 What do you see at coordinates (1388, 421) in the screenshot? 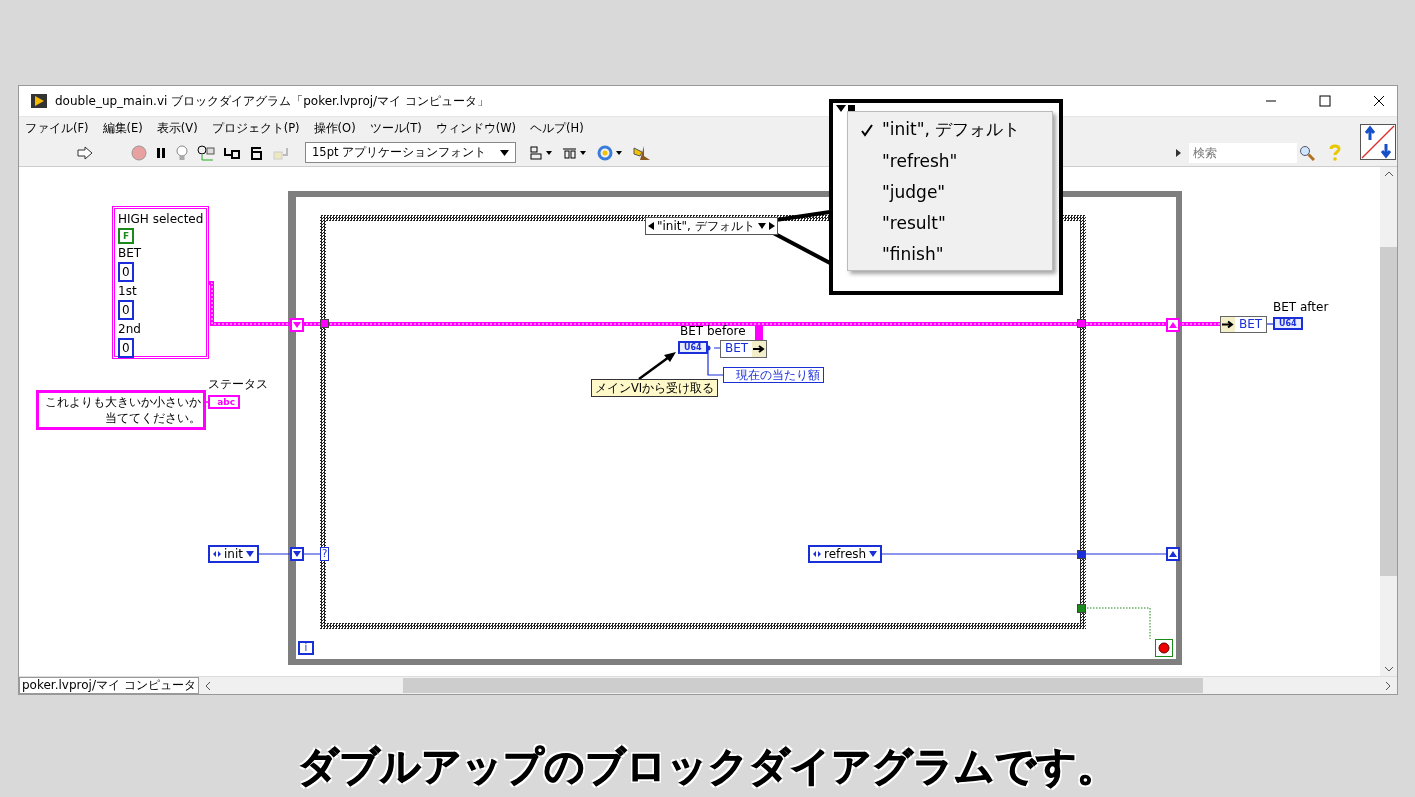
I see `vertical-scrollbar` at bounding box center [1388, 421].